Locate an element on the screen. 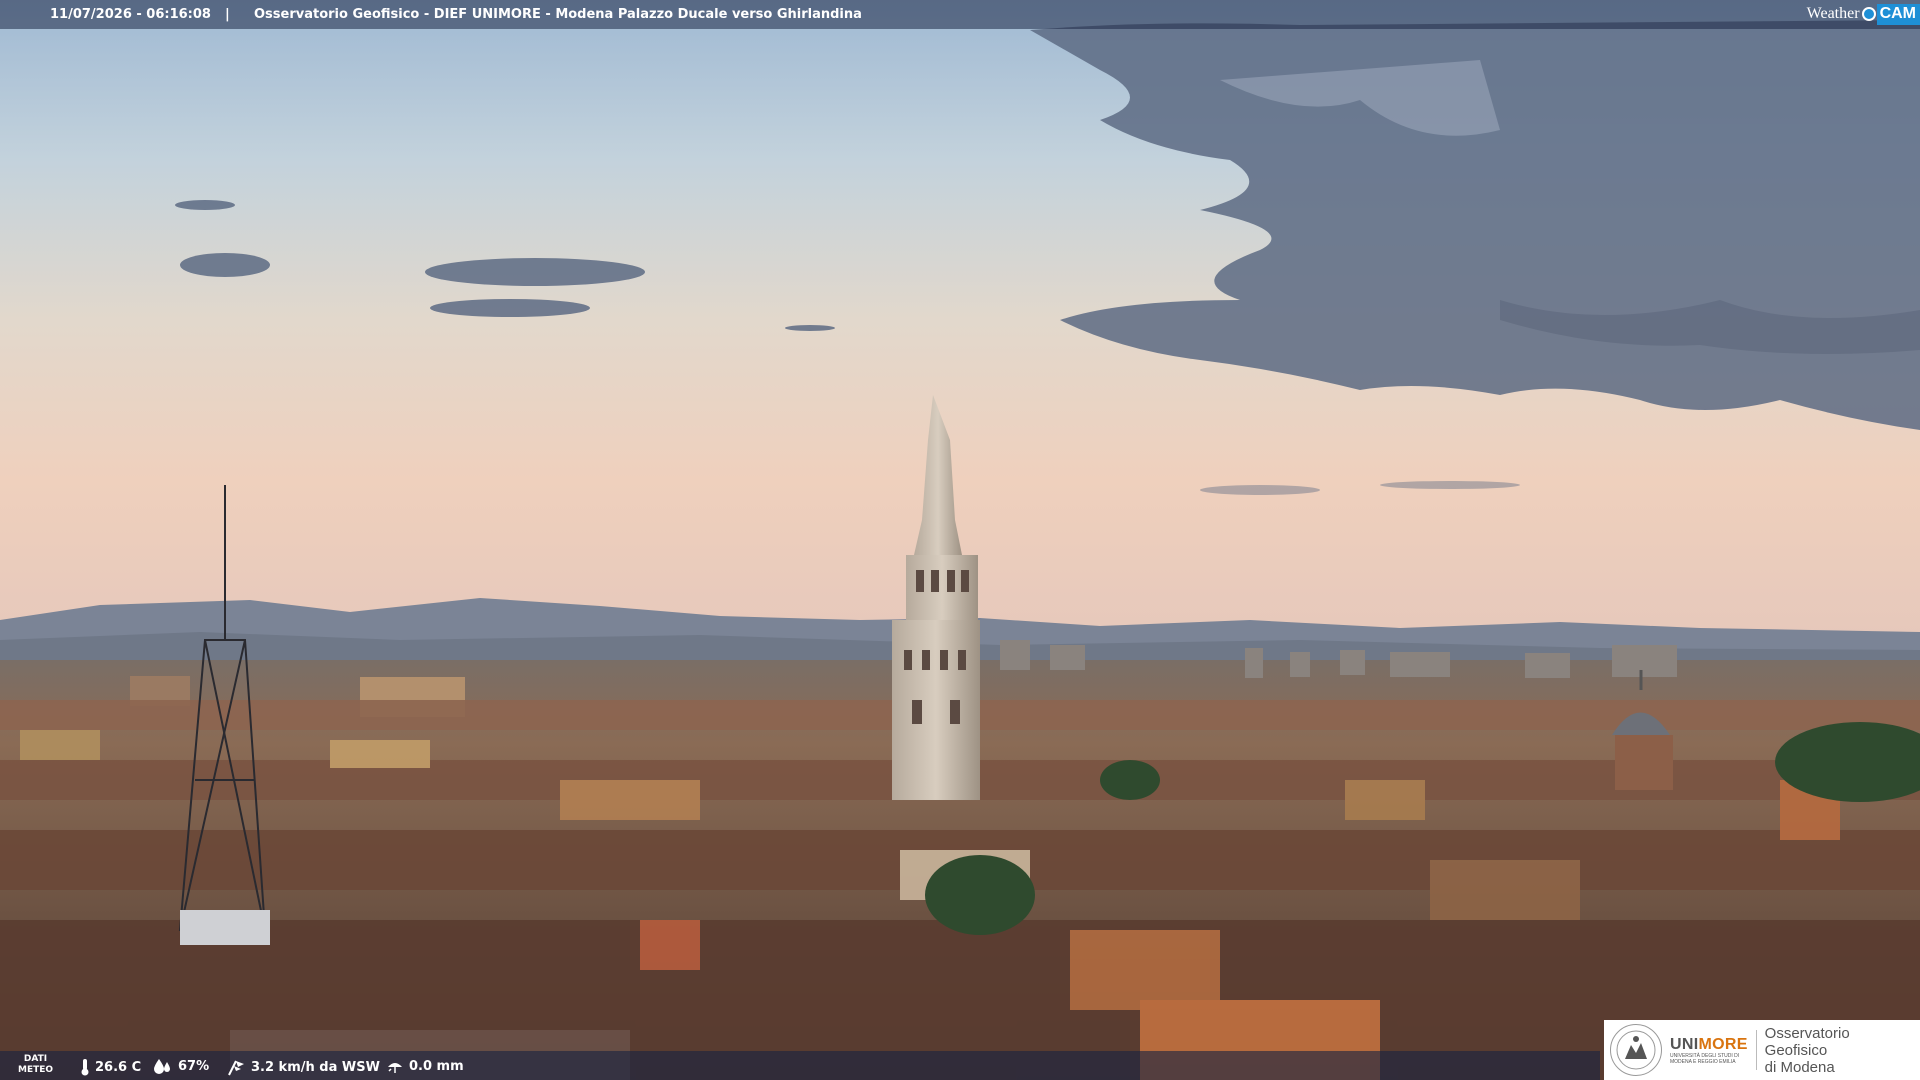 The height and width of the screenshot is (1080, 1920). temperature-value: 26.6 C is located at coordinates (118, 1067).